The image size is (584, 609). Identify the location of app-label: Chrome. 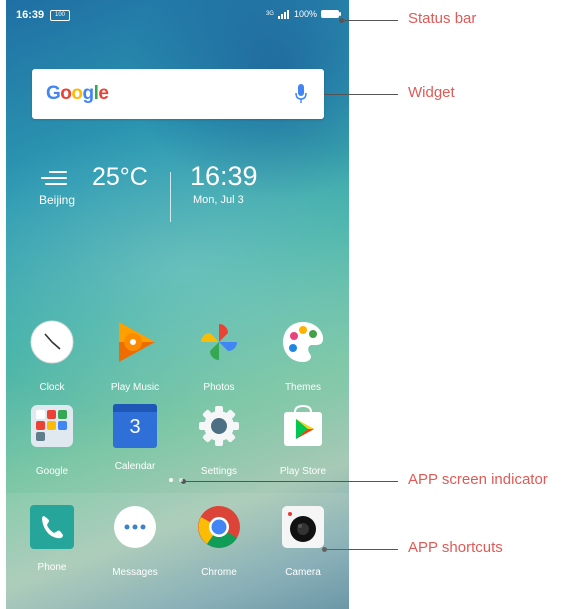
(219, 572).